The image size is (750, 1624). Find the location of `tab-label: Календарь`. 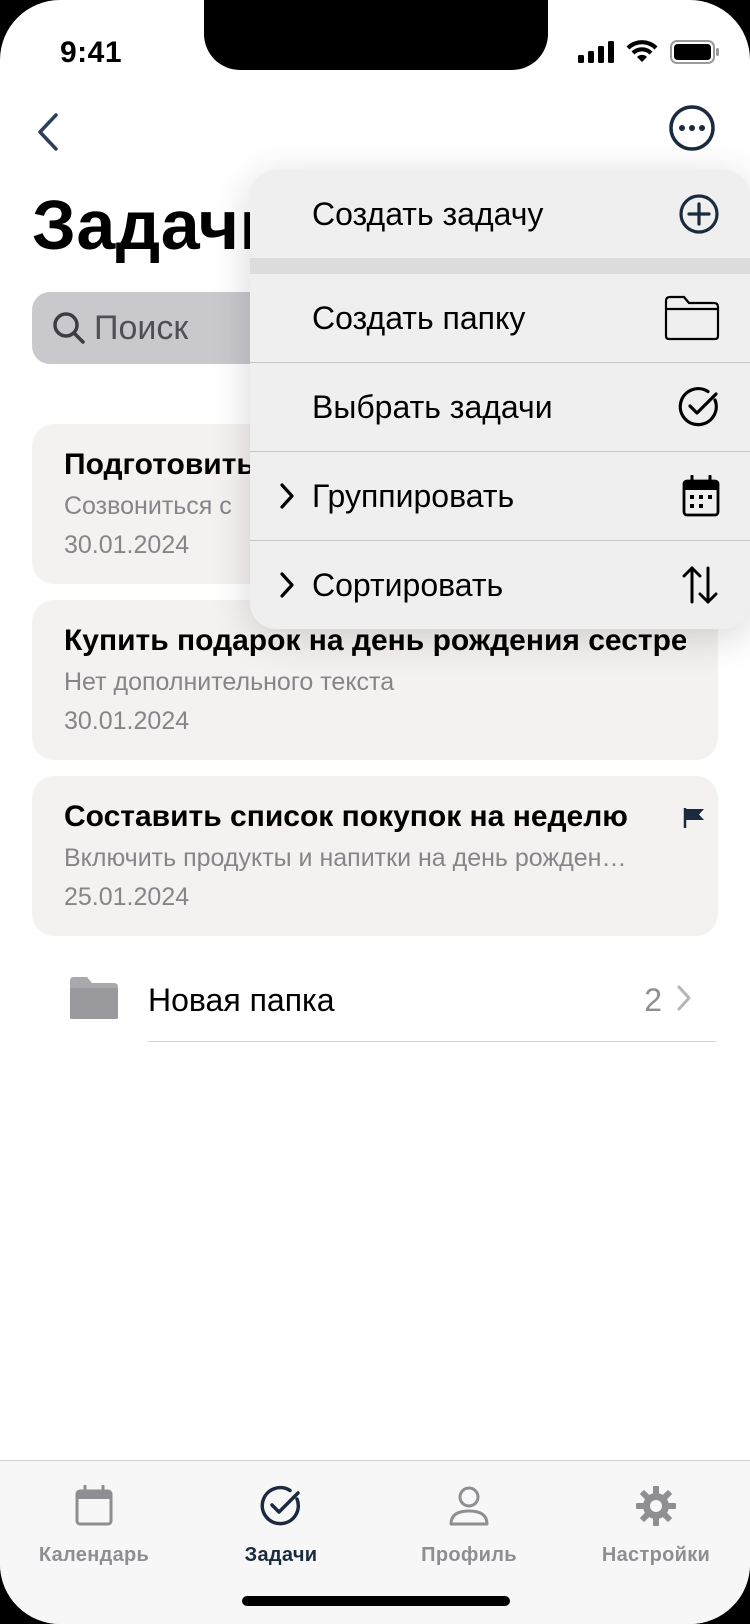

tab-label: Календарь is located at coordinates (94, 1555).